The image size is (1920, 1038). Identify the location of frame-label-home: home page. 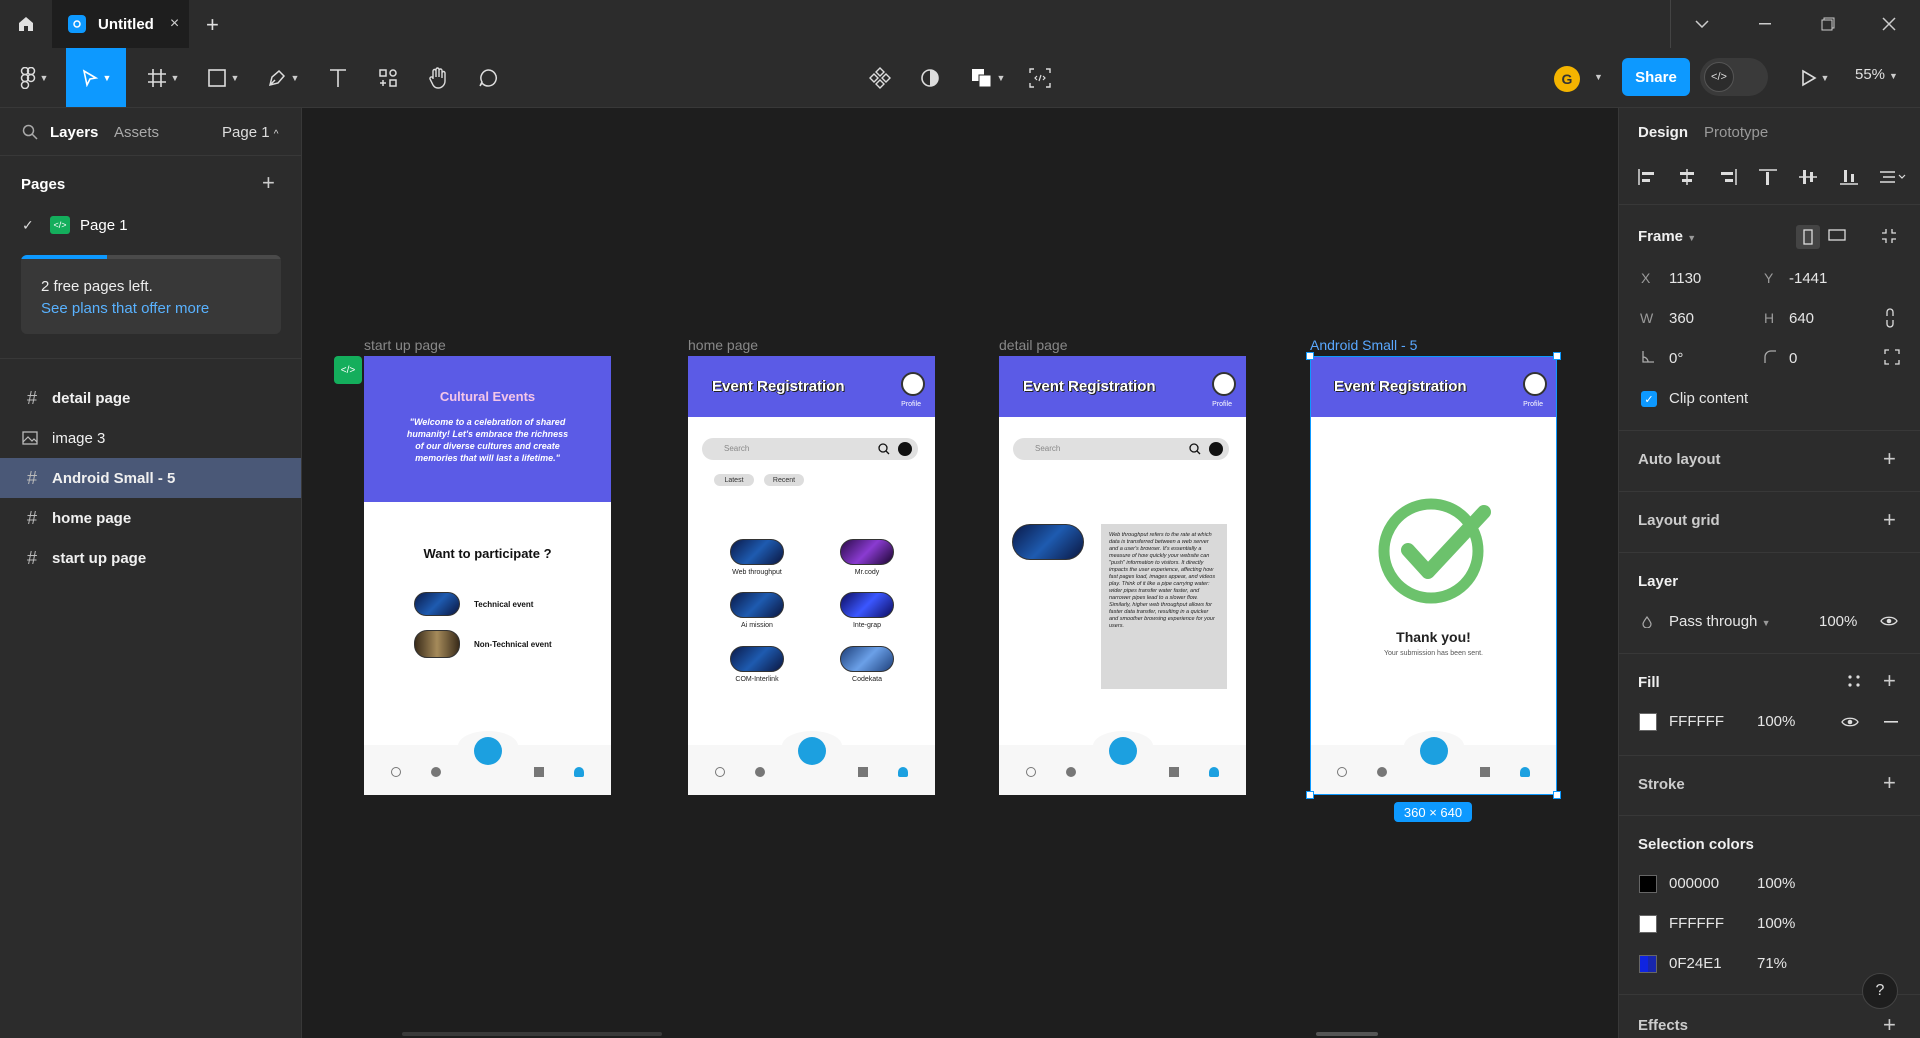
(723, 345).